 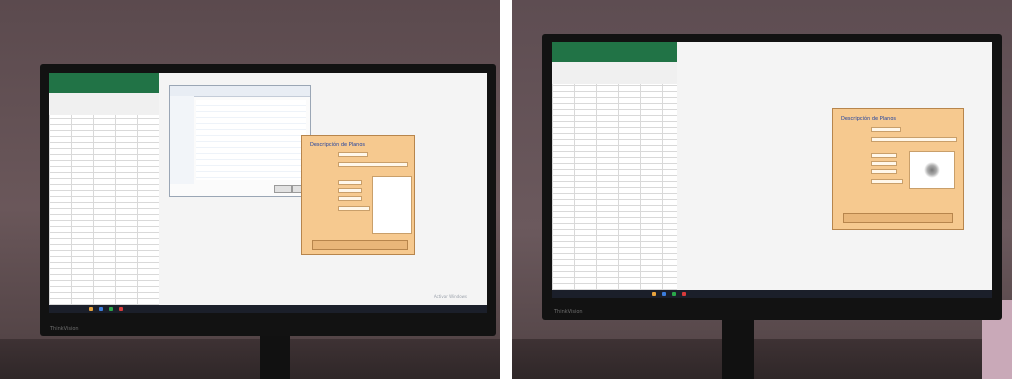 What do you see at coordinates (283, 189) in the screenshot?
I see `dialog-open-button` at bounding box center [283, 189].